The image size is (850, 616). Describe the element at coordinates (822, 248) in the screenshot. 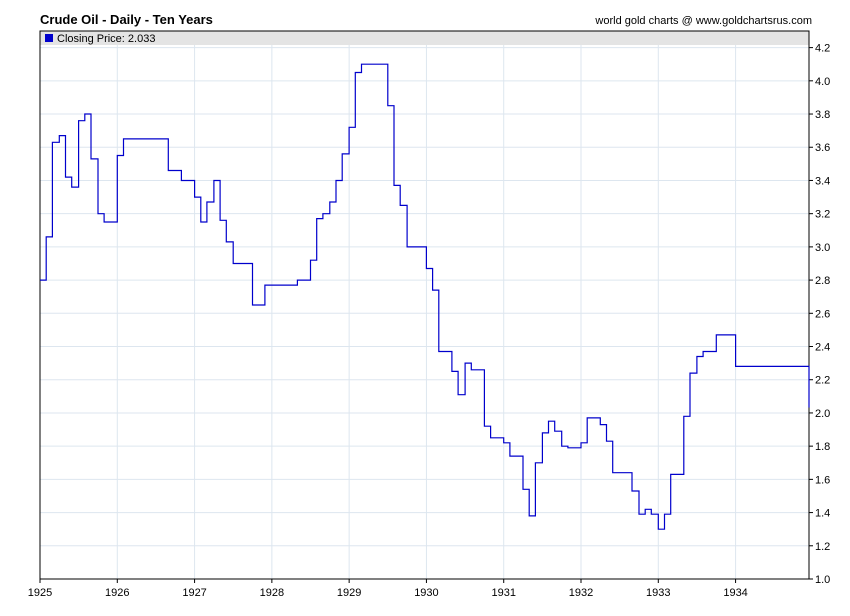

I see `y-tick-label: 3.0` at that location.